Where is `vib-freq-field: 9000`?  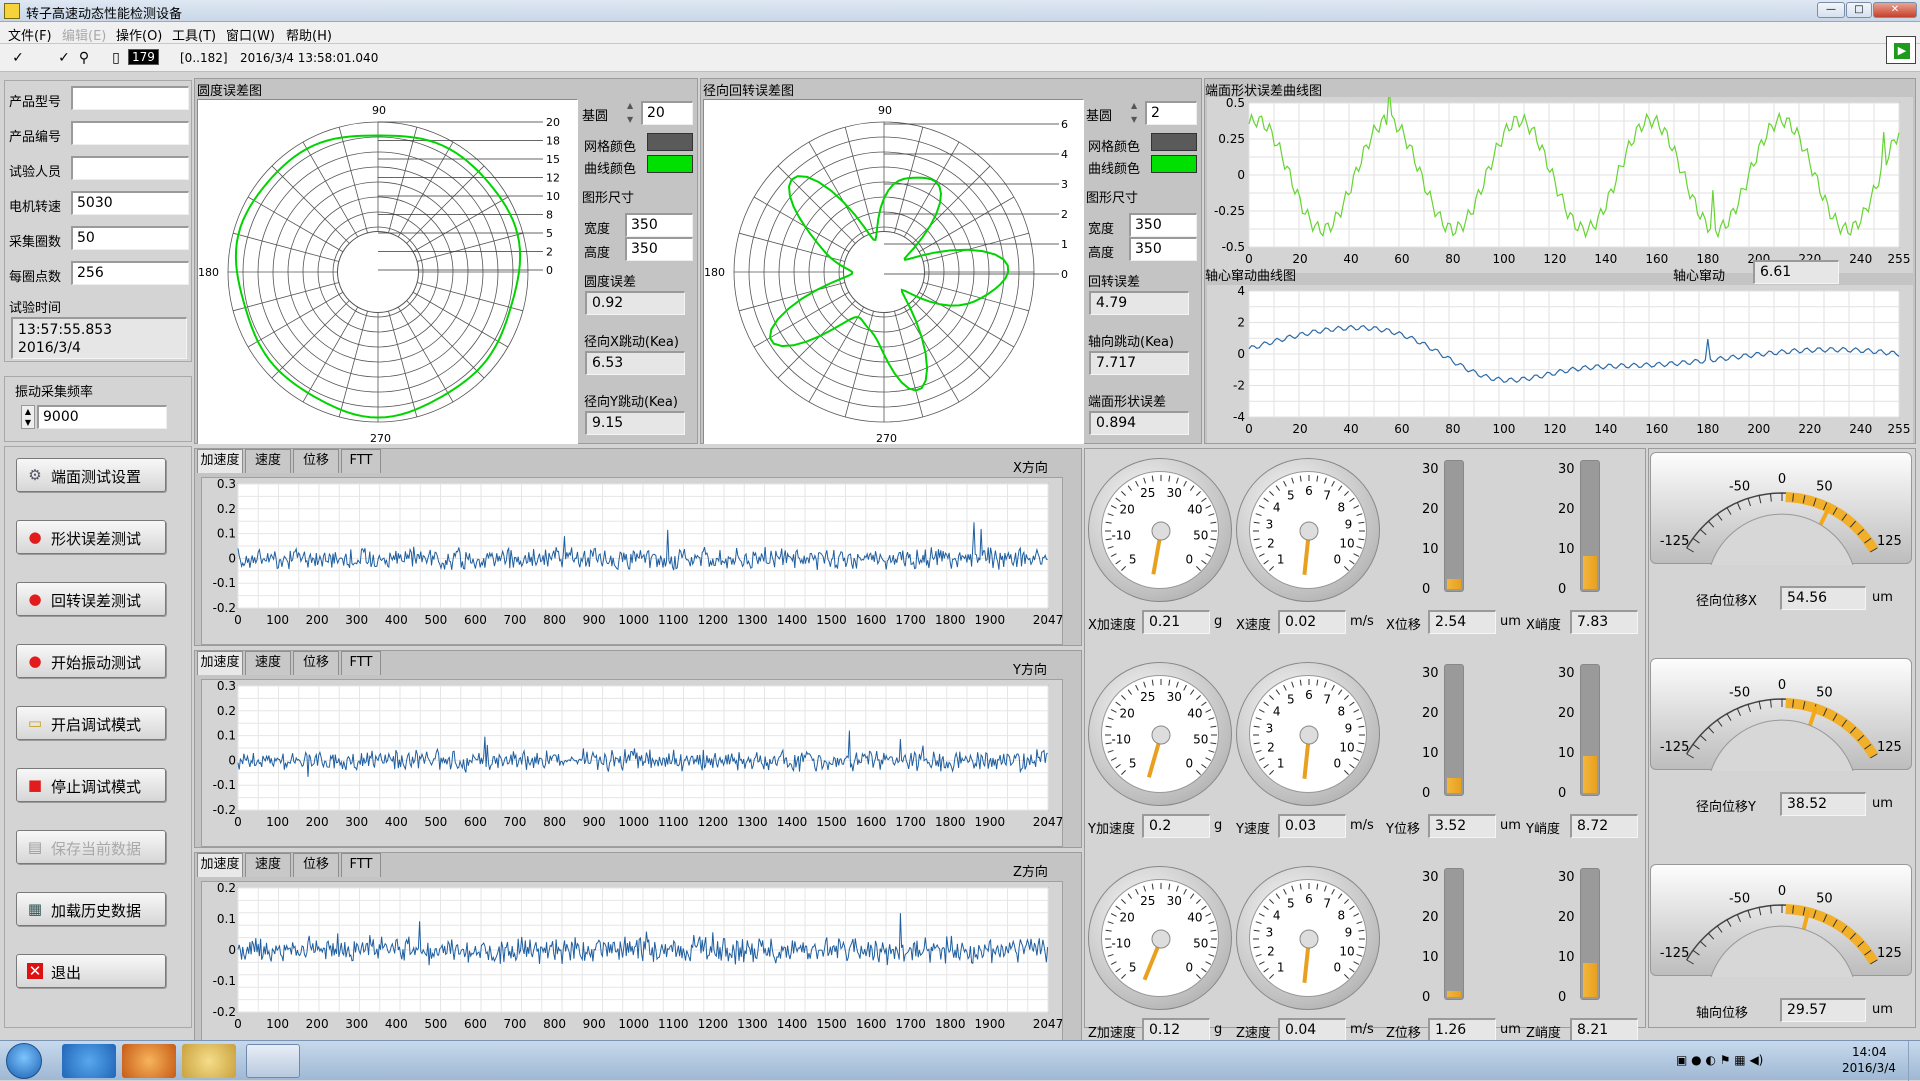 vib-freq-field: 9000 is located at coordinates (102, 417).